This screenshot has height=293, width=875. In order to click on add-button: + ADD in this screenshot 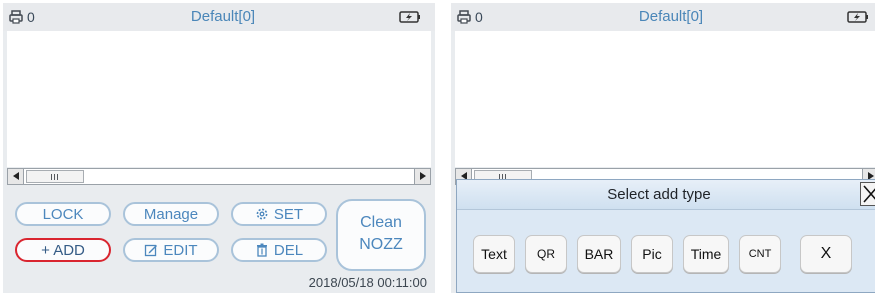, I will do `click(63, 250)`.